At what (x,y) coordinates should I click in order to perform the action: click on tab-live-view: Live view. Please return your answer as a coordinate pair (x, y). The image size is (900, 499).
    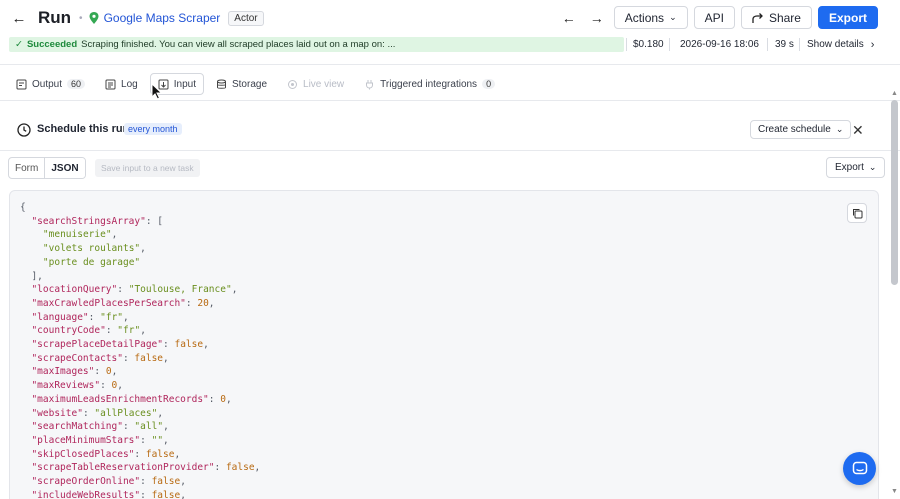
    Looking at the image, I should click on (315, 84).